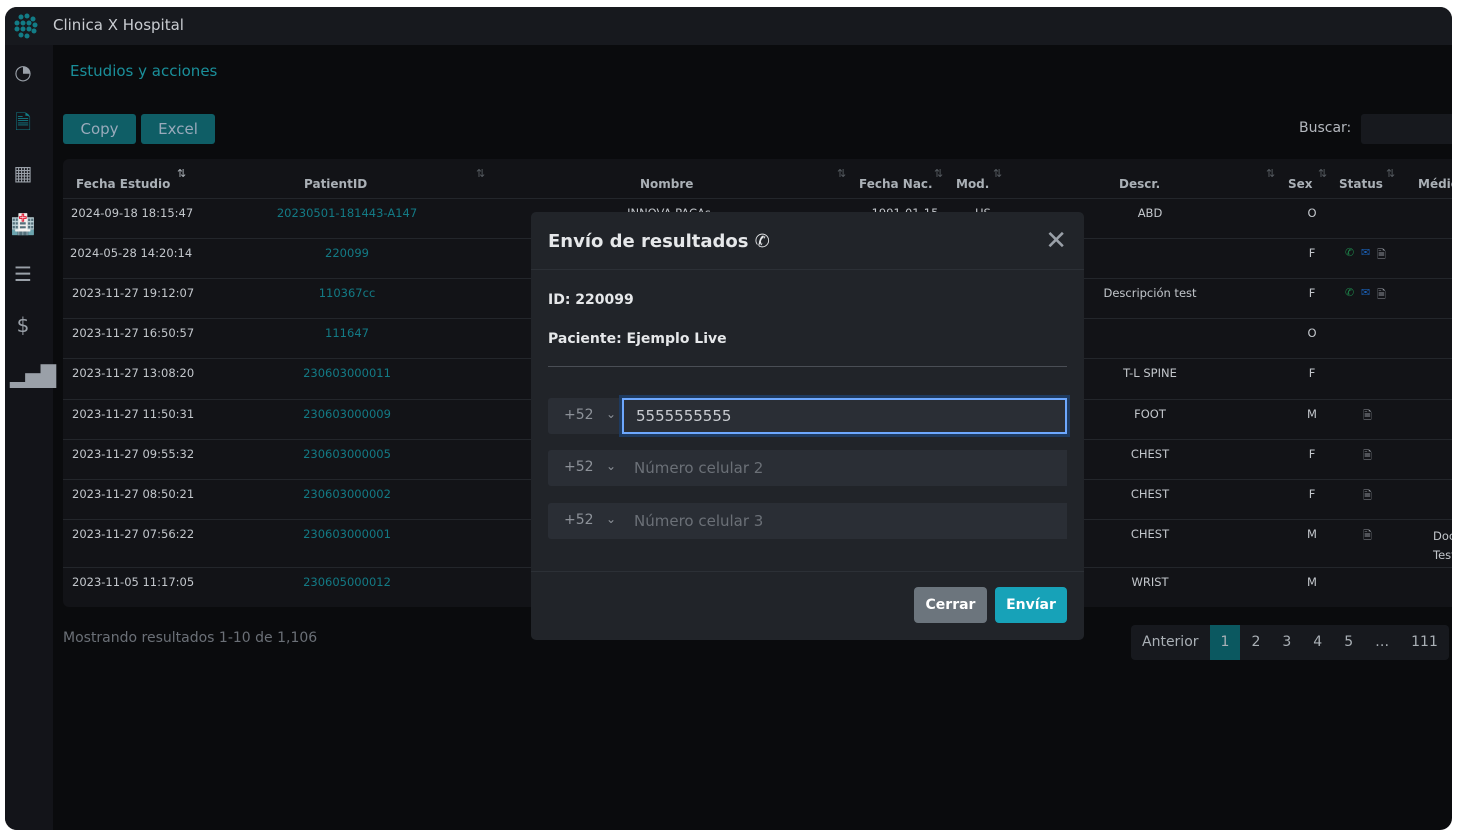 The image size is (1457, 838). Describe the element at coordinates (133, 414) in the screenshot. I see `cell-fecha-estudio: 2023-11-27 11:50:31` at that location.